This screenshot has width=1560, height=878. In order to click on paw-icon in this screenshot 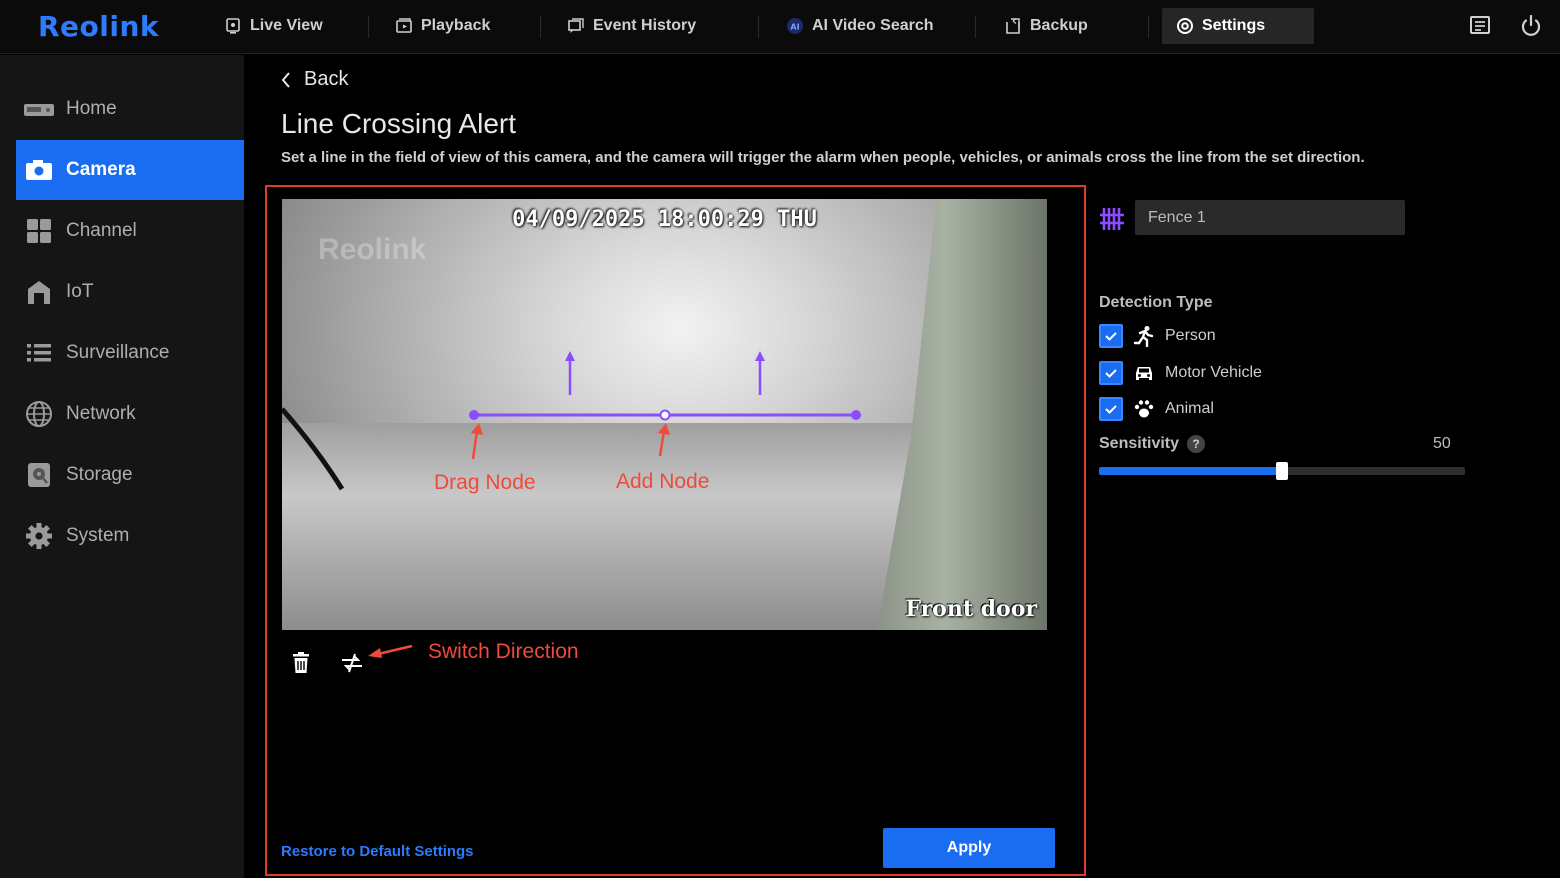, I will do `click(1144, 409)`.